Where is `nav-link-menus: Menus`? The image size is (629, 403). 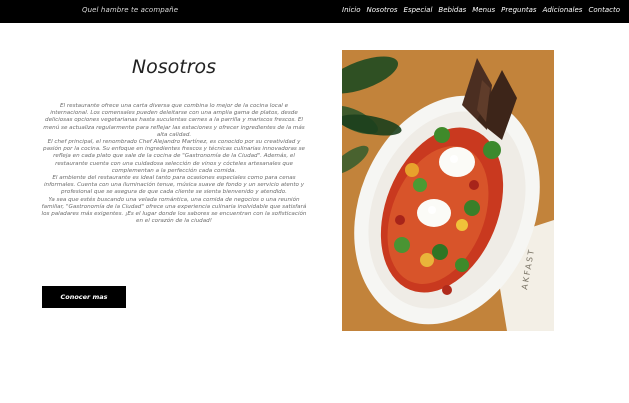 nav-link-menus: Menus is located at coordinates (483, 10).